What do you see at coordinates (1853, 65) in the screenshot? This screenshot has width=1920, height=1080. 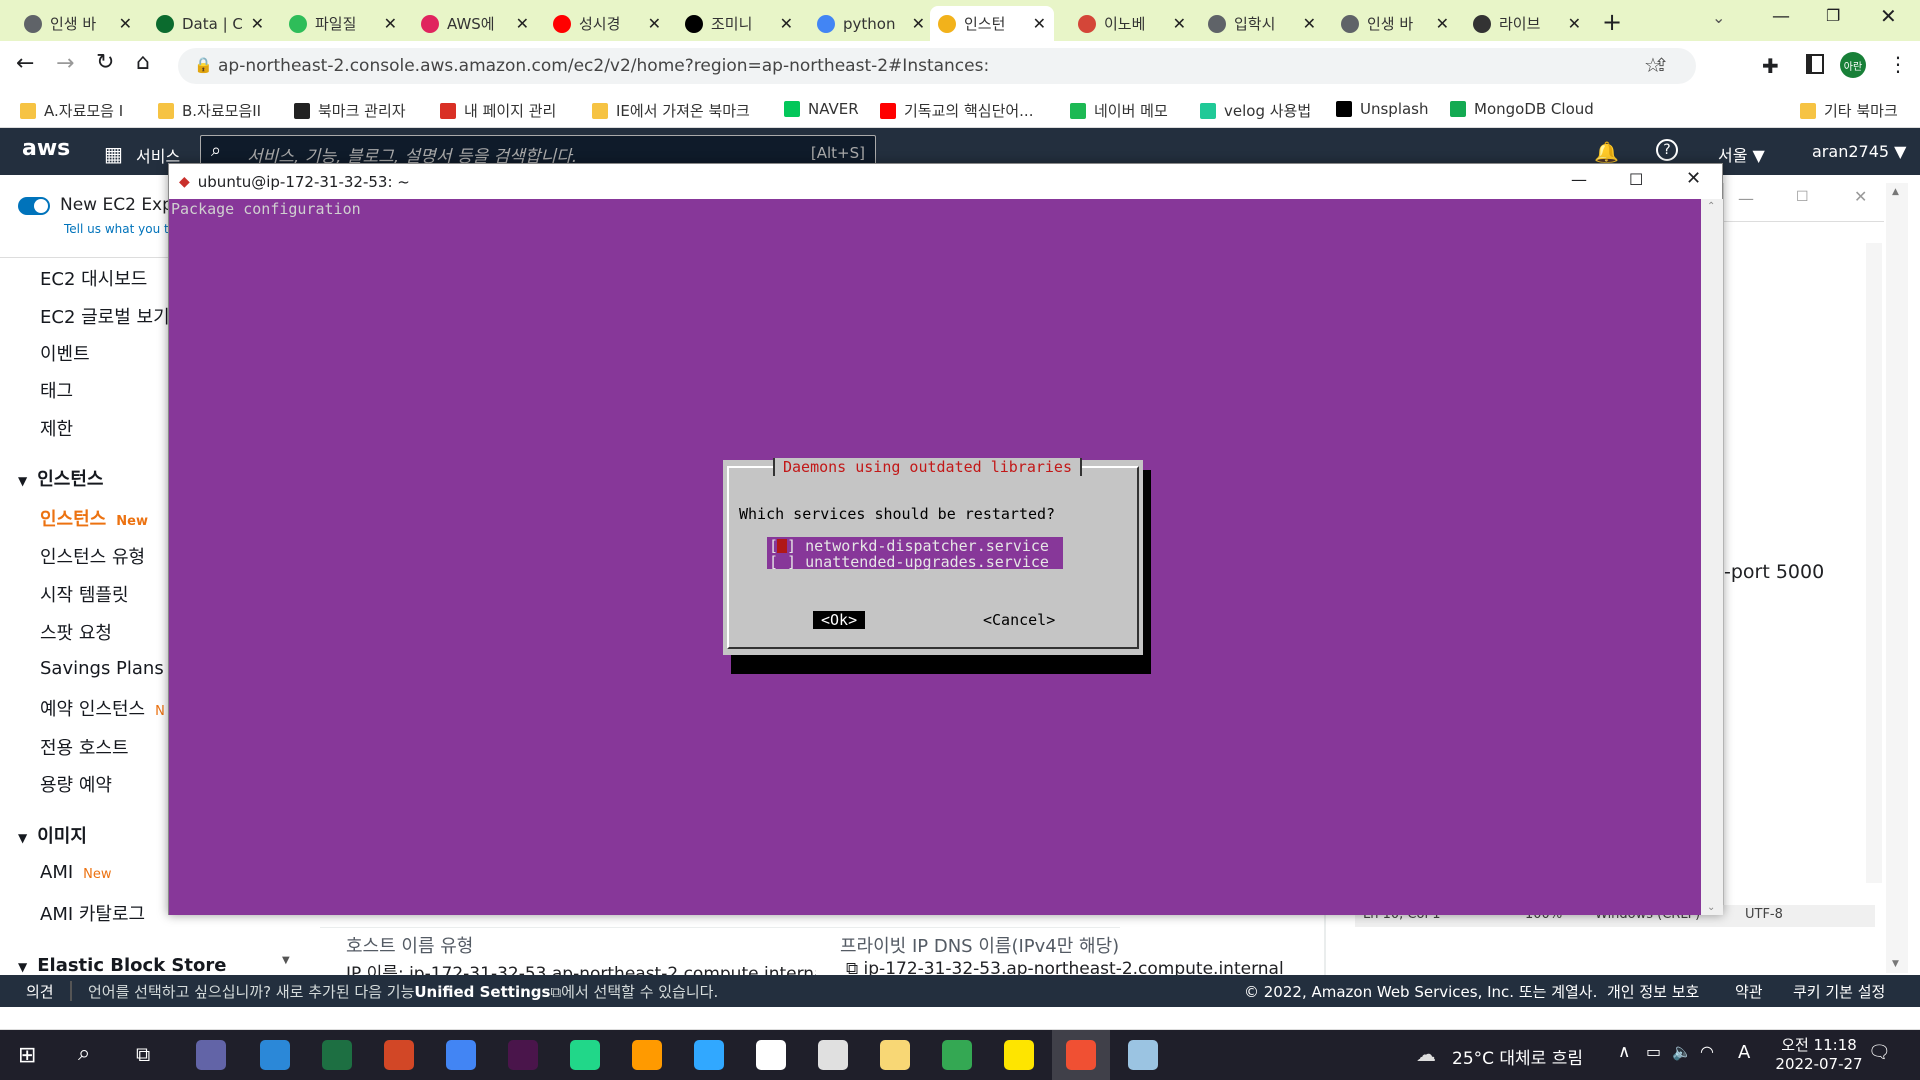 I see `profile-avatar: 아란` at bounding box center [1853, 65].